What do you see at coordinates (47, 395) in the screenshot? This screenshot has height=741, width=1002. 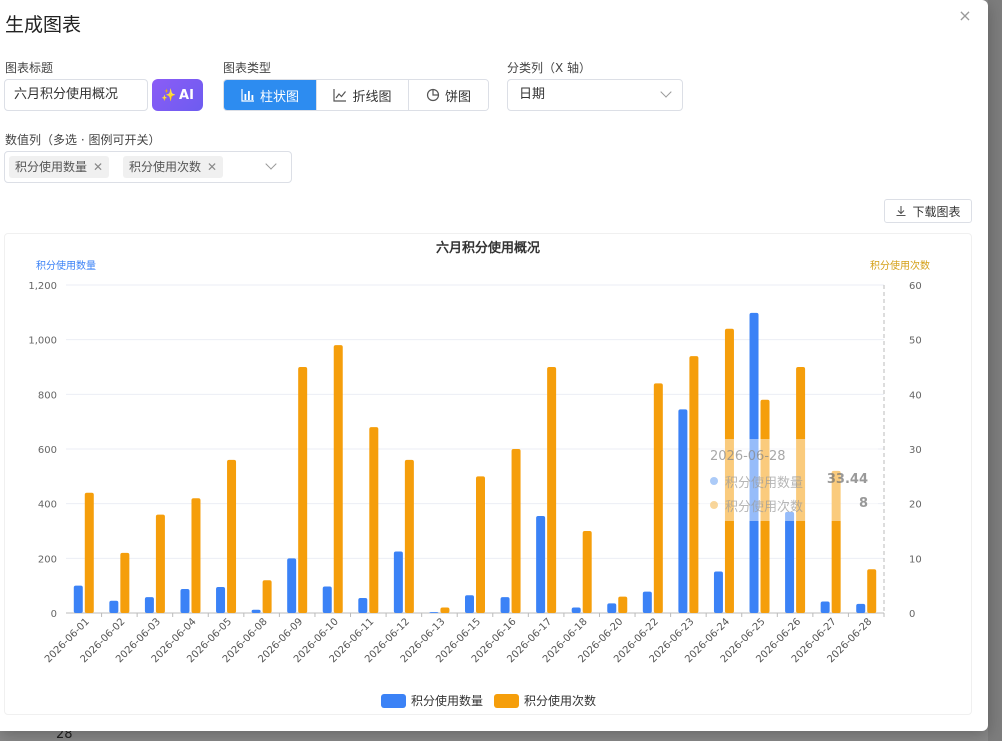 I see `y-left-tick-label: 800` at bounding box center [47, 395].